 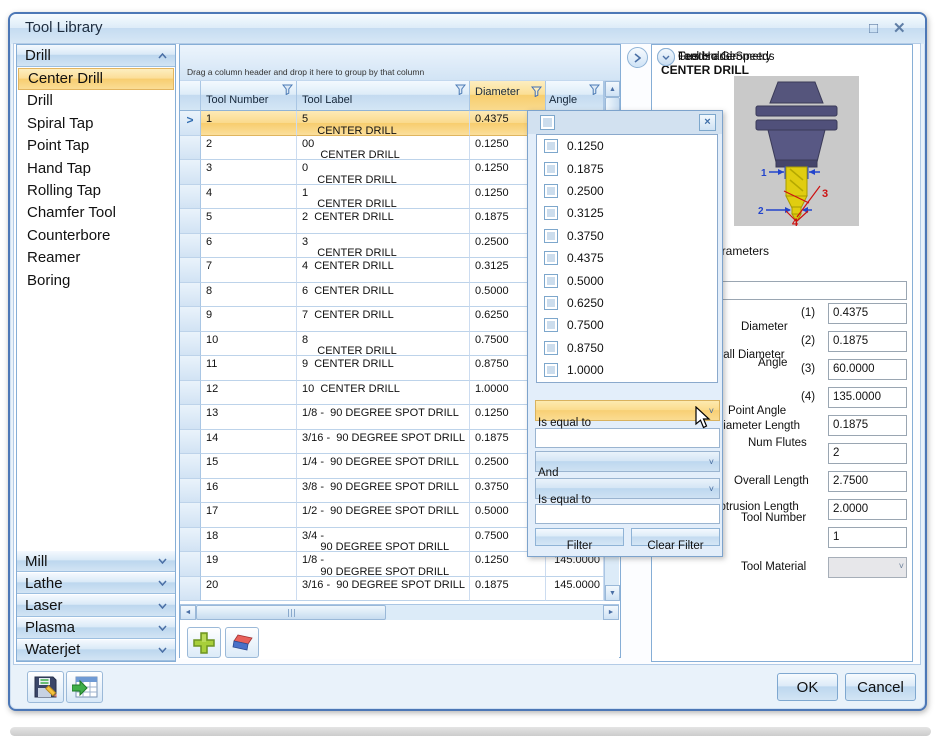 What do you see at coordinates (707, 122) in the screenshot?
I see `popup-close-icon: ×` at bounding box center [707, 122].